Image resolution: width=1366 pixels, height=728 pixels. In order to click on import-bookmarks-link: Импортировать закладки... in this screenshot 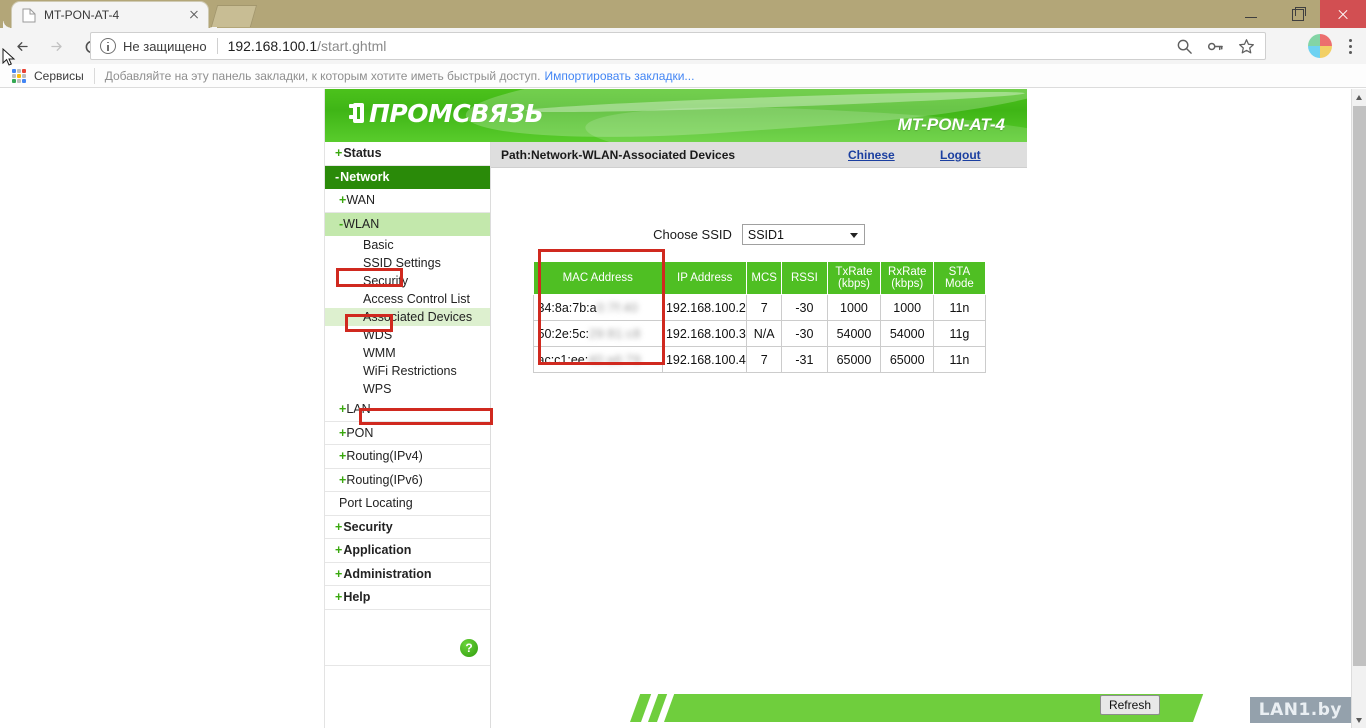, I will do `click(620, 76)`.